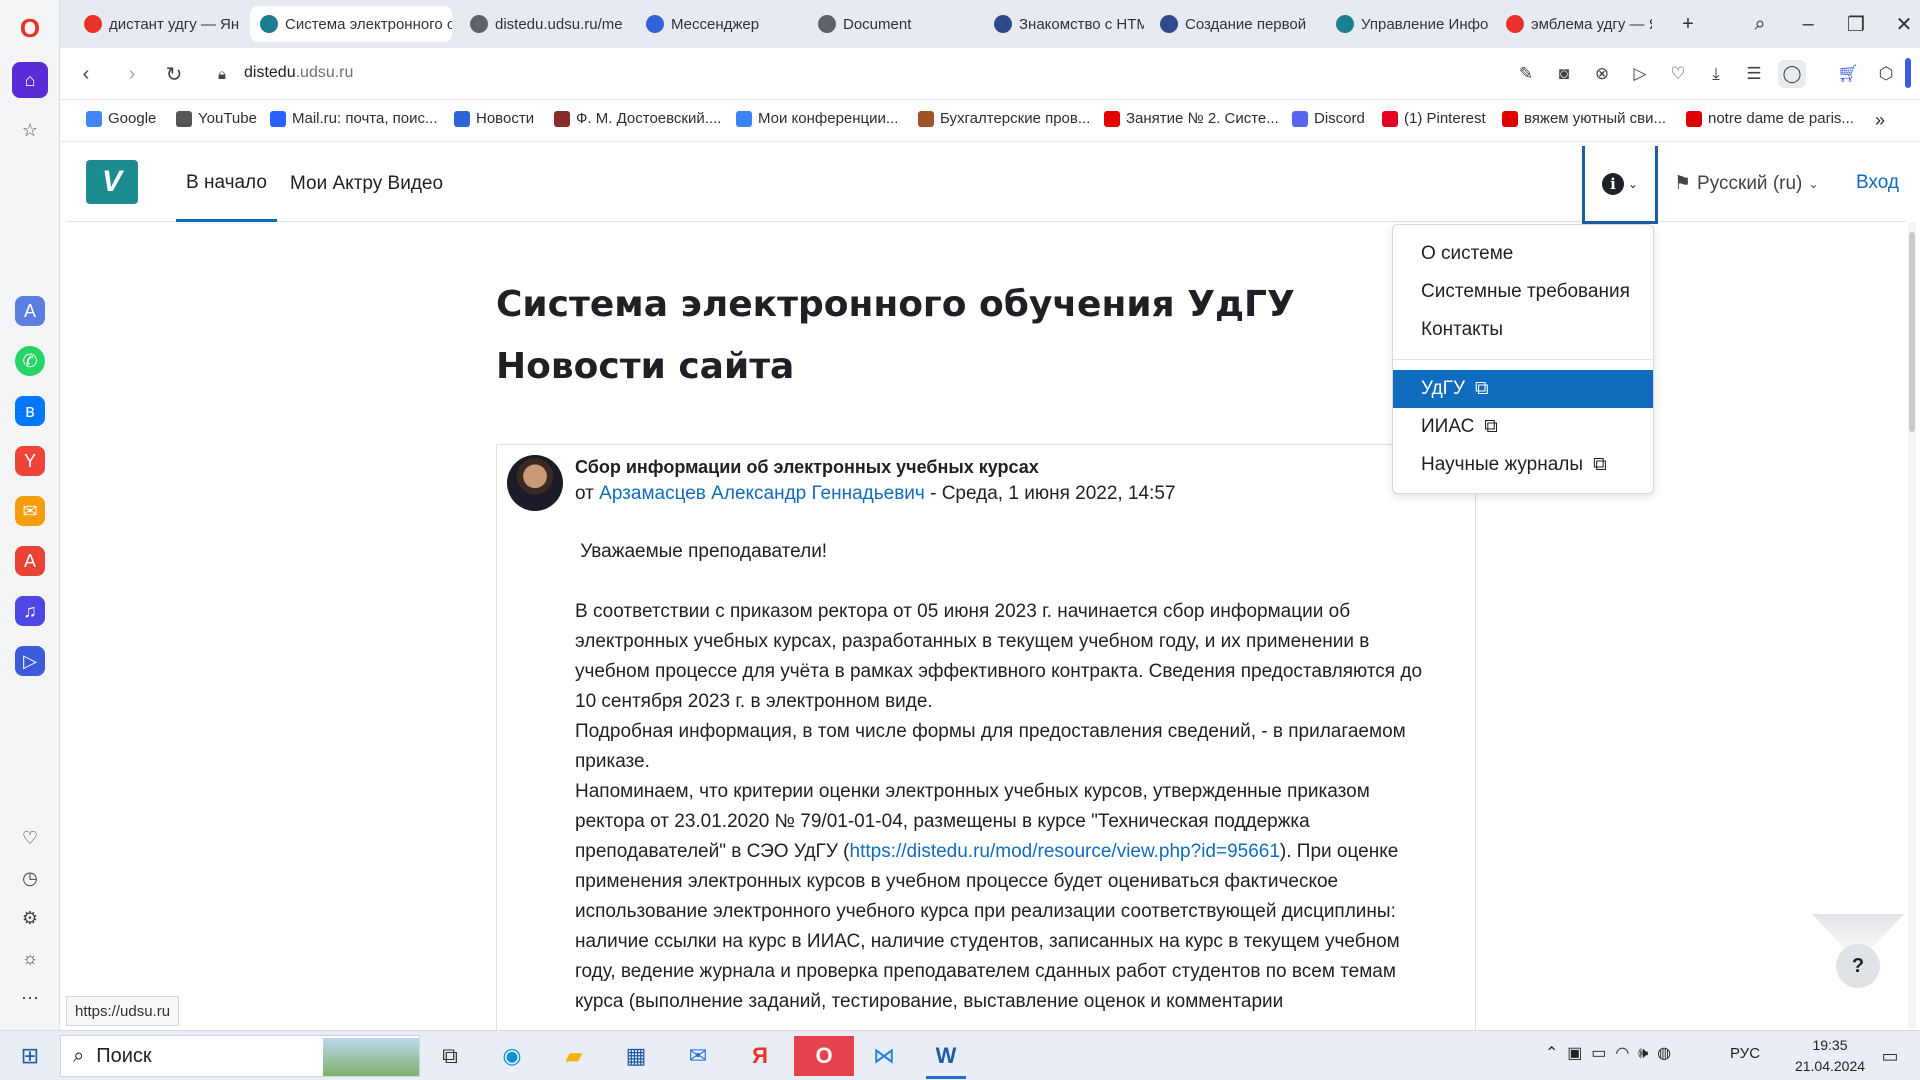 This screenshot has height=1080, width=1920. I want to click on tab: distedu.udsu.ru/me, so click(545, 24).